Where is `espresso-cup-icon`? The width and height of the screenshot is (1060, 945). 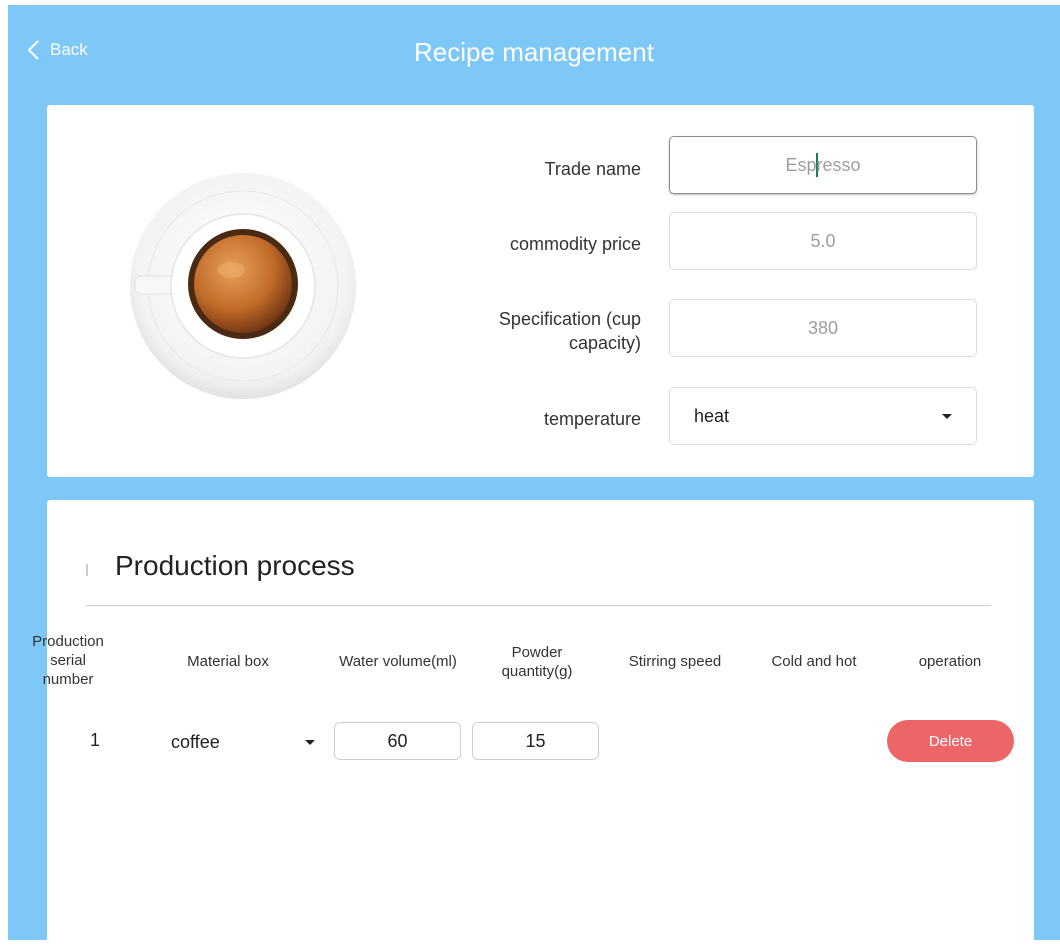 espresso-cup-icon is located at coordinates (243, 286).